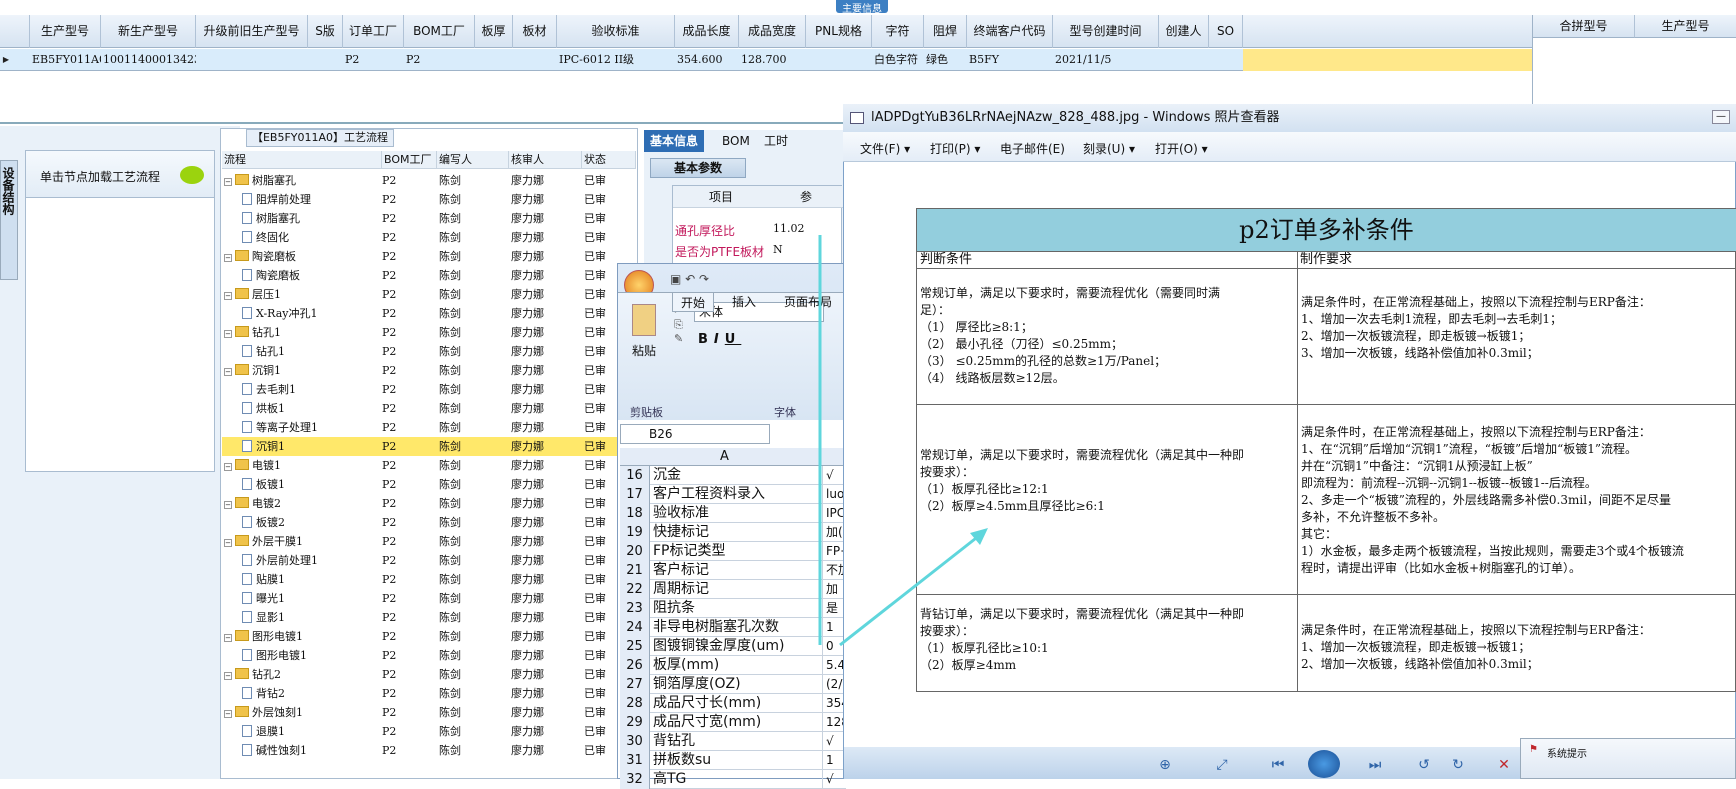 Image resolution: width=1736 pixels, height=789 pixels. What do you see at coordinates (898, 31) in the screenshot?
I see `col-header: 字符` at bounding box center [898, 31].